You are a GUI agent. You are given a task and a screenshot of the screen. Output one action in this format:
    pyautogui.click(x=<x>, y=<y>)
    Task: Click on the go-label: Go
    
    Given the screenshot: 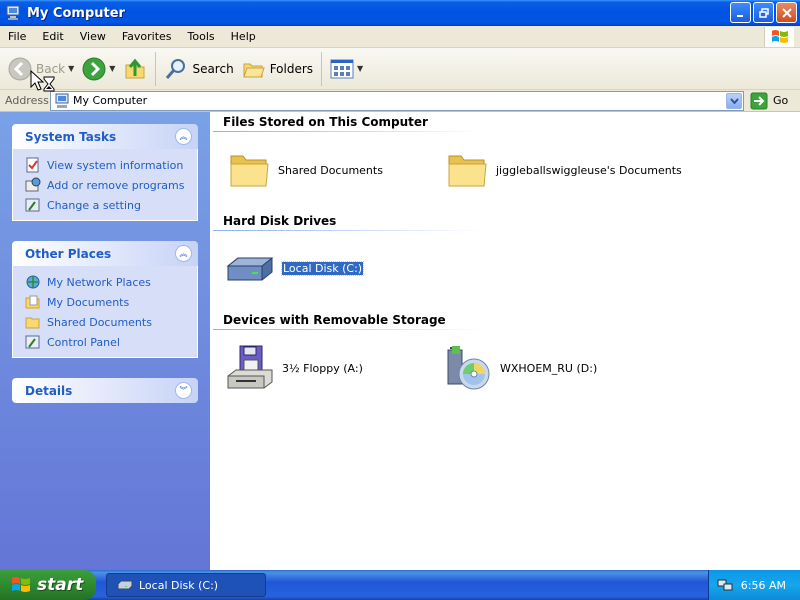 What is the action you would take?
    pyautogui.click(x=781, y=100)
    